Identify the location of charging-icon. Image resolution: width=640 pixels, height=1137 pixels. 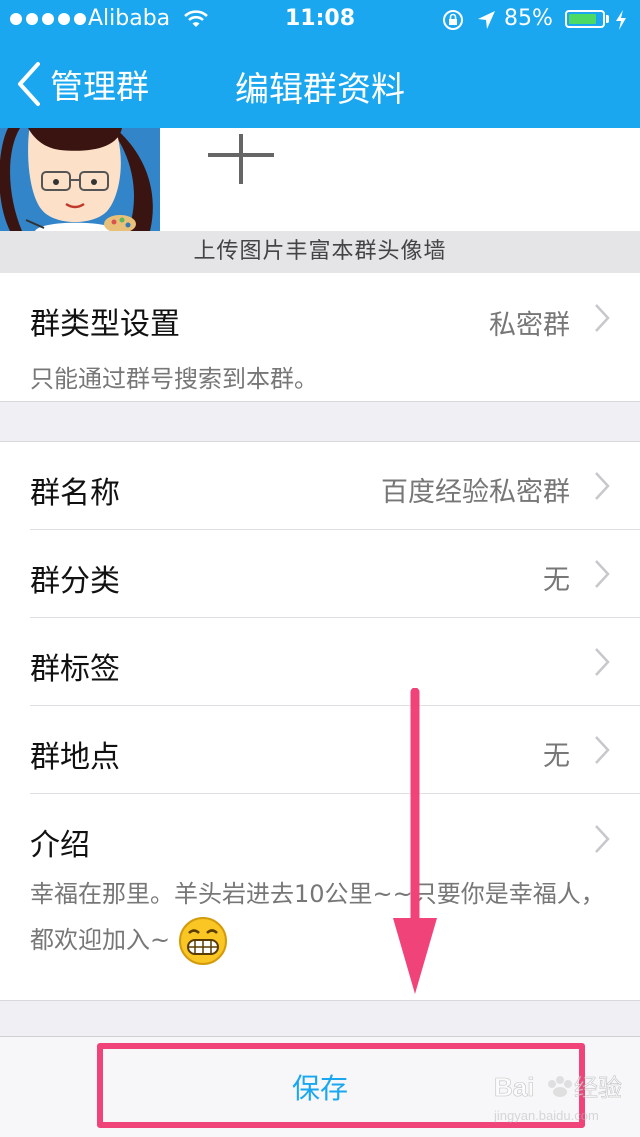
(621, 20).